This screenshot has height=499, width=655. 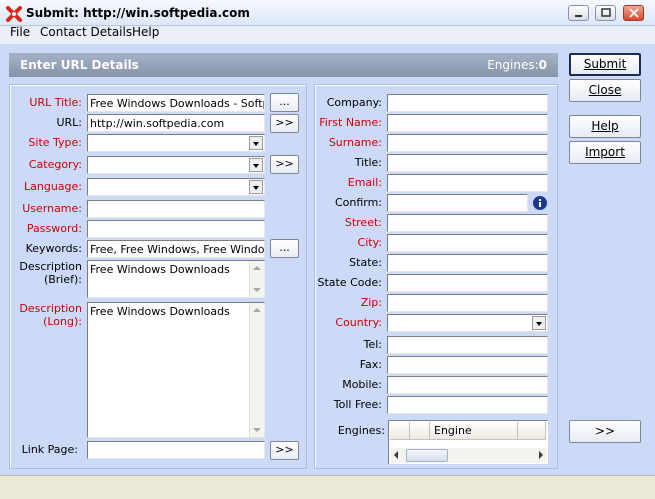 I want to click on url-field: http://win.softpedia.com, so click(x=176, y=123).